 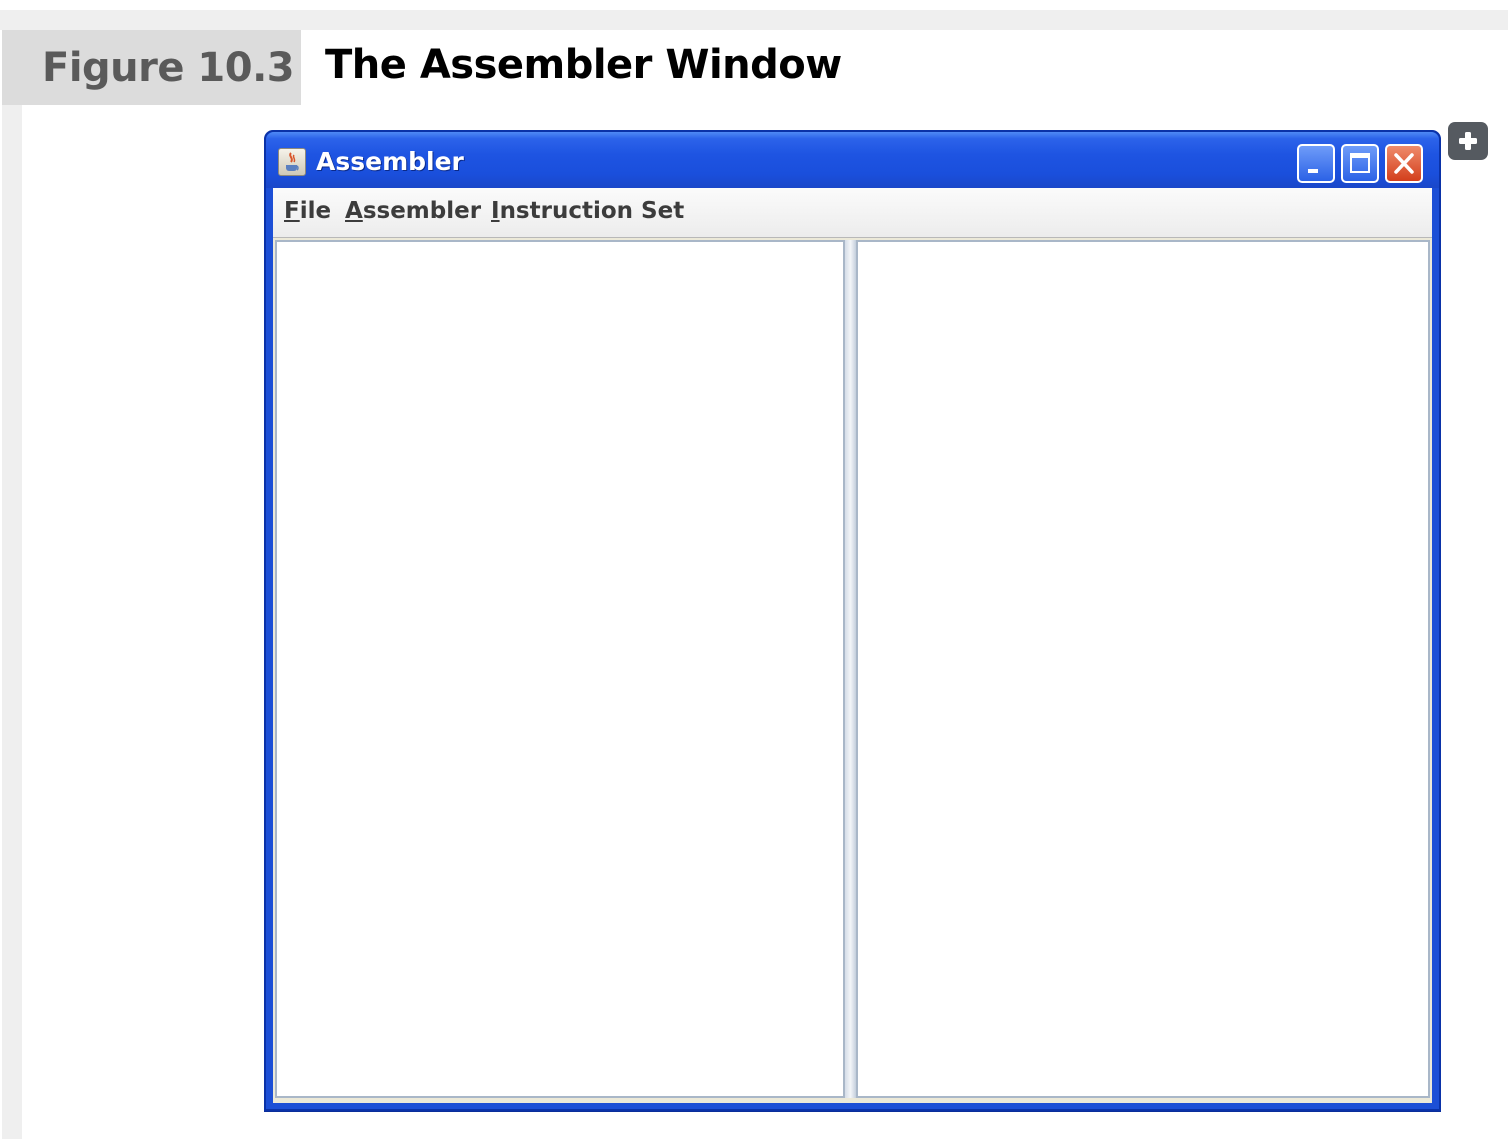 I want to click on java-cup-icon, so click(x=292, y=162).